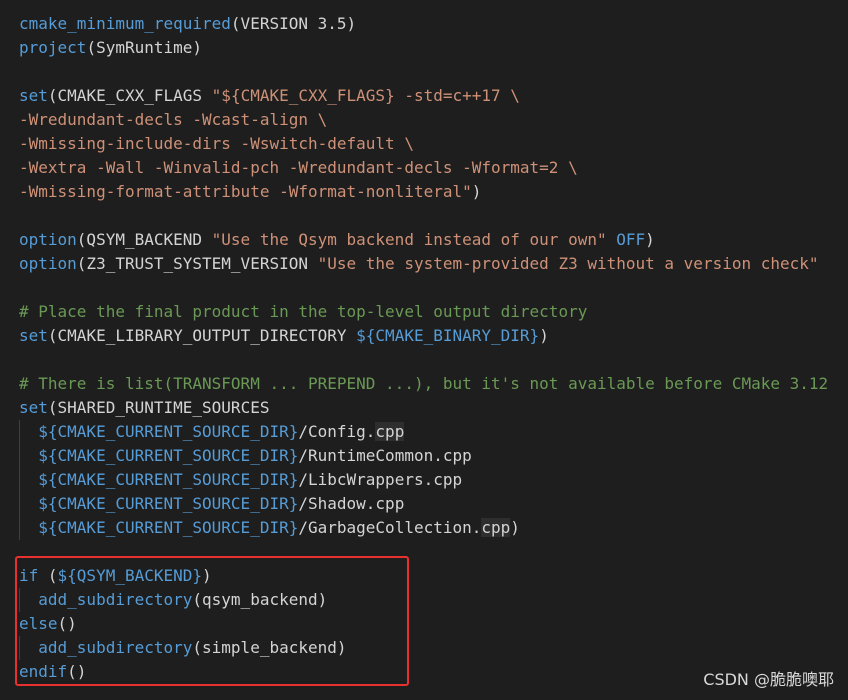 This screenshot has width=848, height=700. What do you see at coordinates (631, 239) in the screenshot?
I see `code-token: OFF` at bounding box center [631, 239].